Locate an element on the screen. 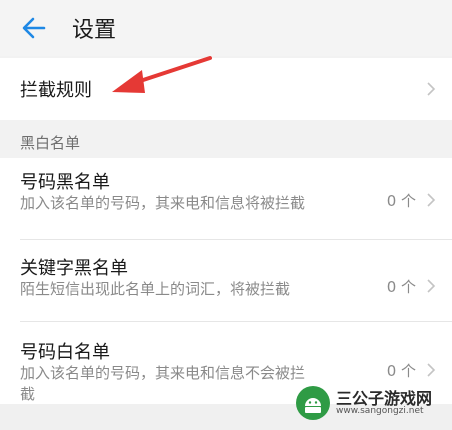 The width and height of the screenshot is (452, 430). android-logo-icon is located at coordinates (313, 403).